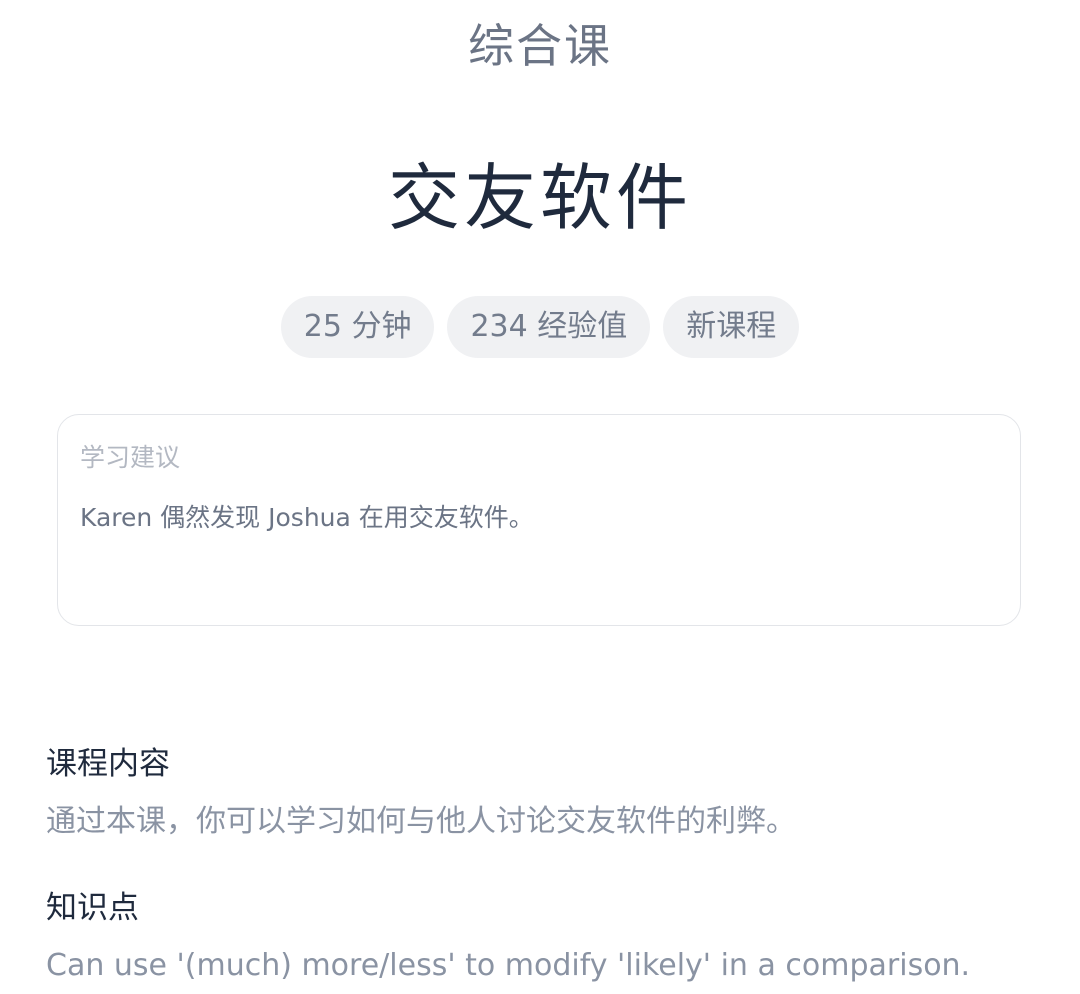 The width and height of the screenshot is (1080, 994). Describe the element at coordinates (731, 327) in the screenshot. I see `new-course-tag: 新课程` at that location.